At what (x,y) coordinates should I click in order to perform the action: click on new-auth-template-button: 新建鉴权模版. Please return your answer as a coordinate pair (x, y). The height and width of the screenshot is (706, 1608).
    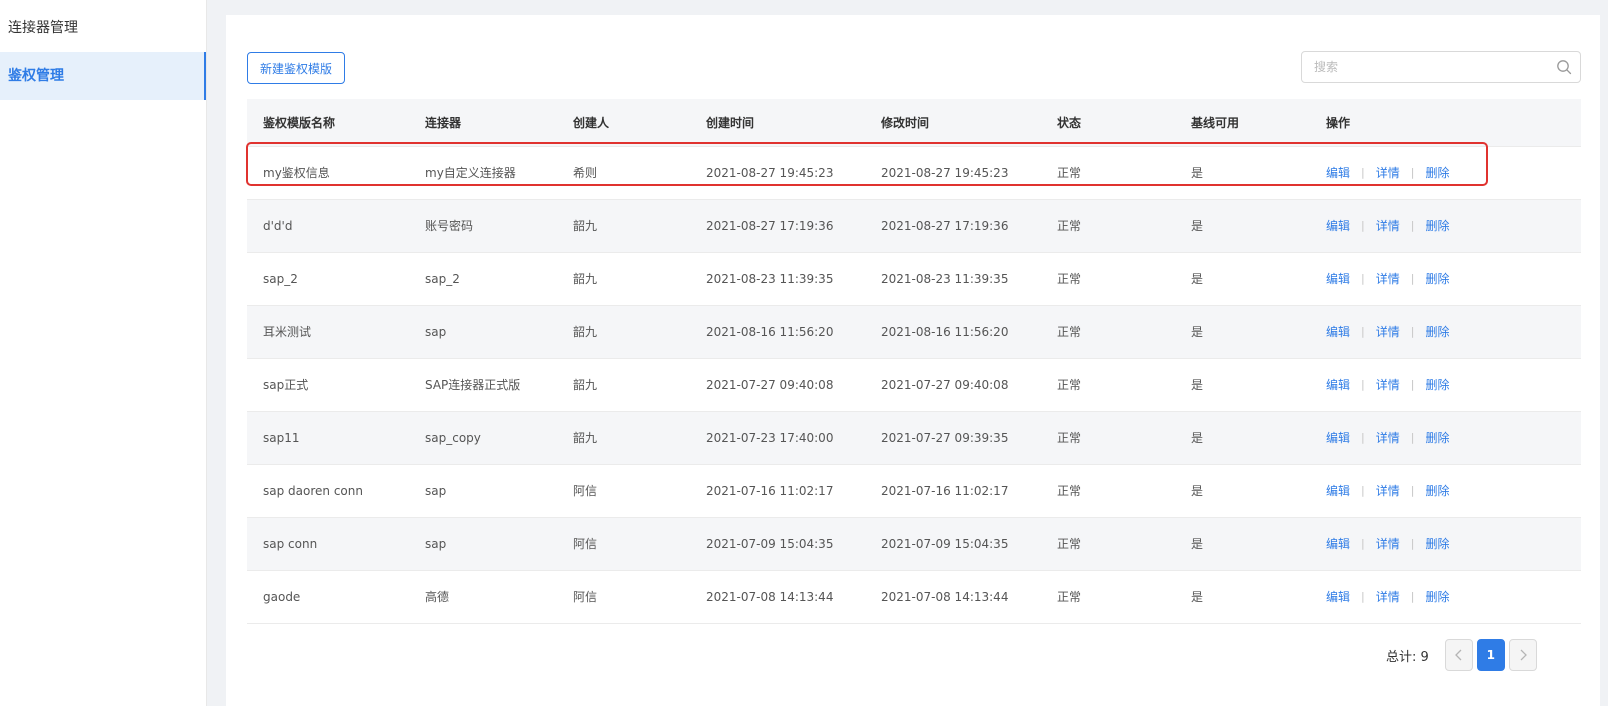
    Looking at the image, I should click on (296, 68).